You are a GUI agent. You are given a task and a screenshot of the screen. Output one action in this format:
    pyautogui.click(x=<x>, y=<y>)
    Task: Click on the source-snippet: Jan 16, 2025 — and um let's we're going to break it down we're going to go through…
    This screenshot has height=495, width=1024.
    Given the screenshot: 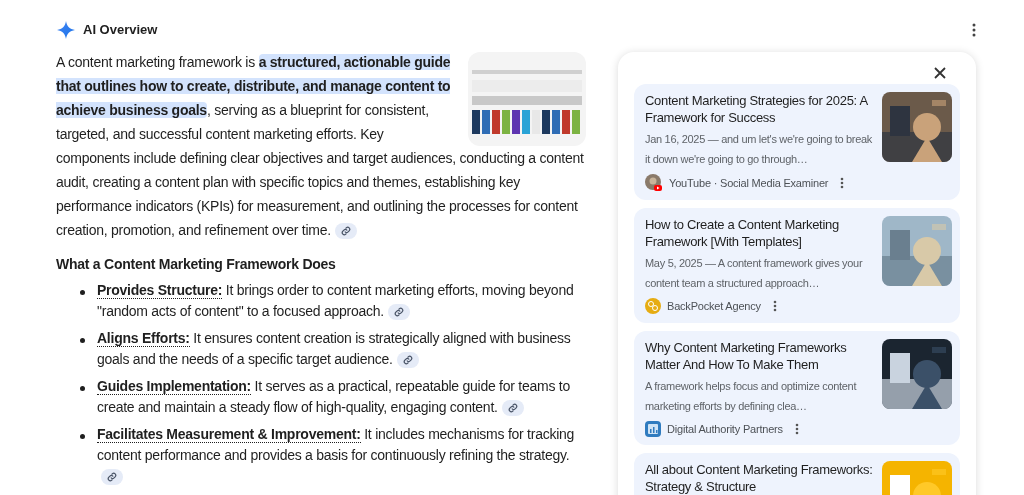 What is the action you would take?
    pyautogui.click(x=759, y=149)
    